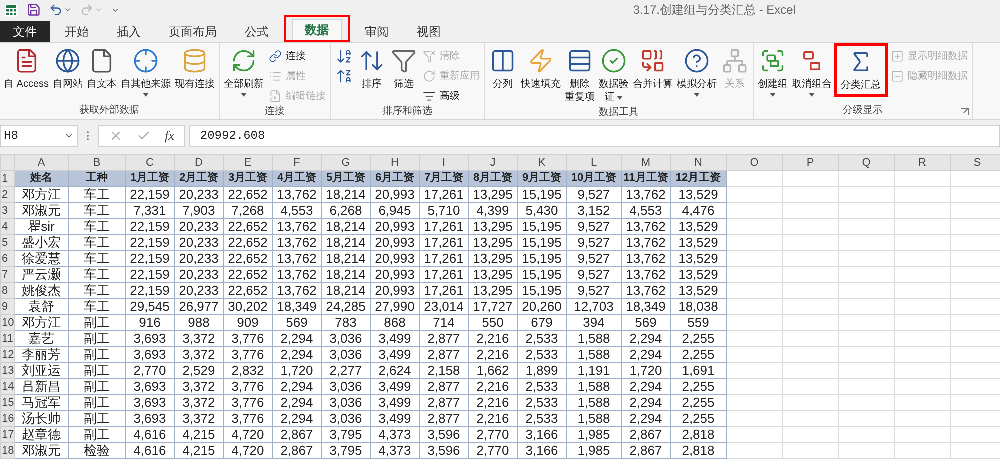  I want to click on table-cell: 嘉艺, so click(41, 338).